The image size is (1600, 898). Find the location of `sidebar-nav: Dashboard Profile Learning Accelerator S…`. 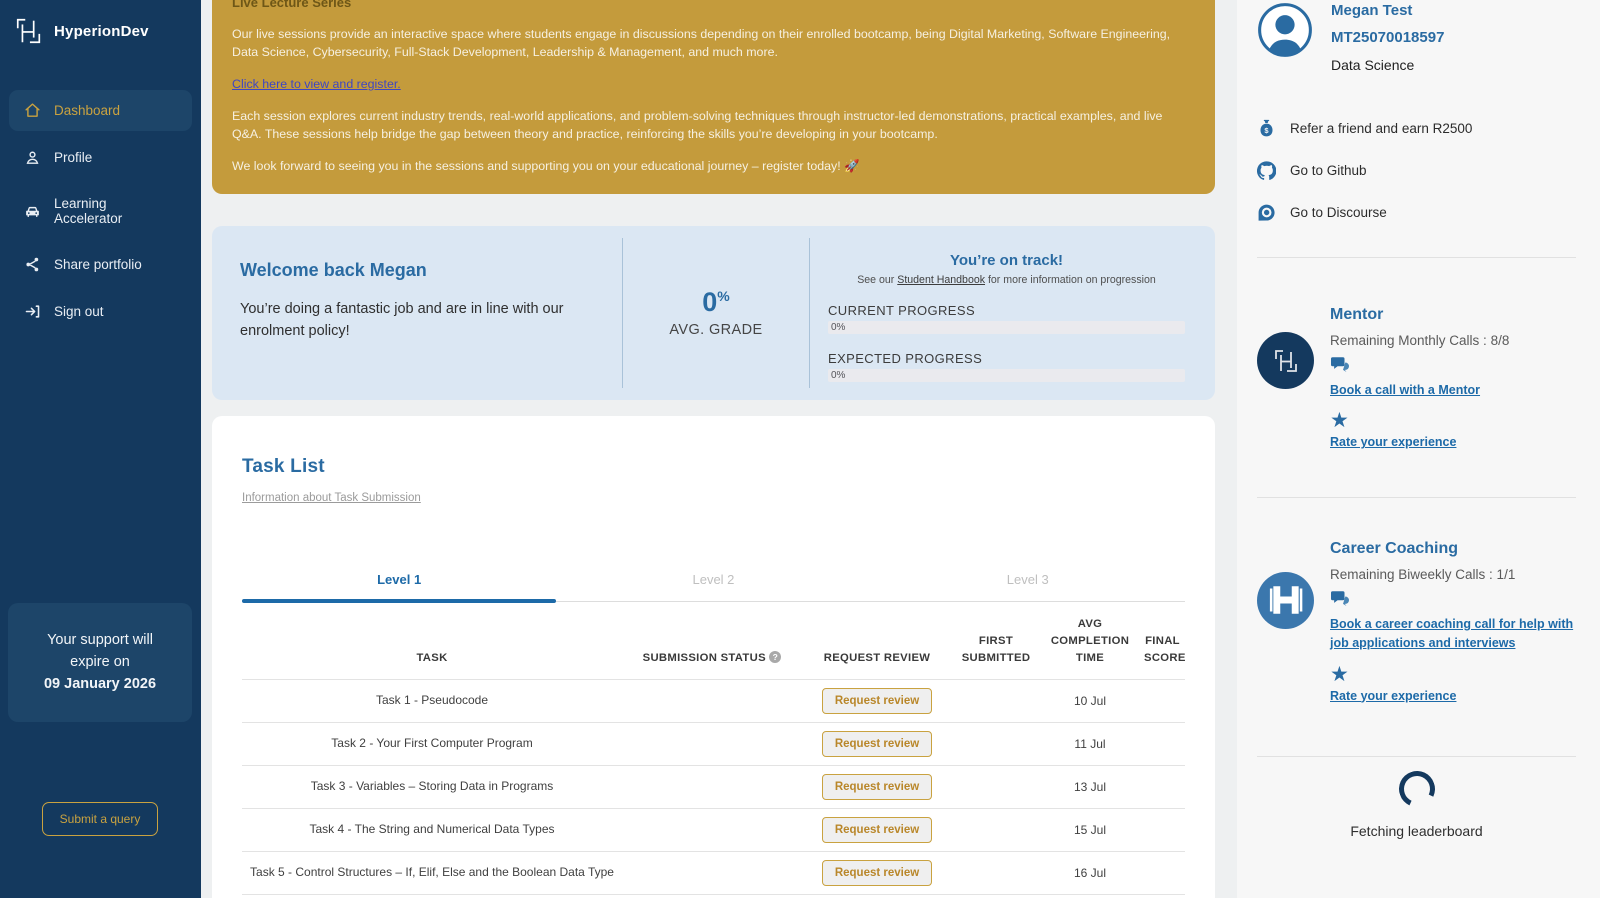

sidebar-nav: Dashboard Profile Learning Accelerator S… is located at coordinates (100, 211).